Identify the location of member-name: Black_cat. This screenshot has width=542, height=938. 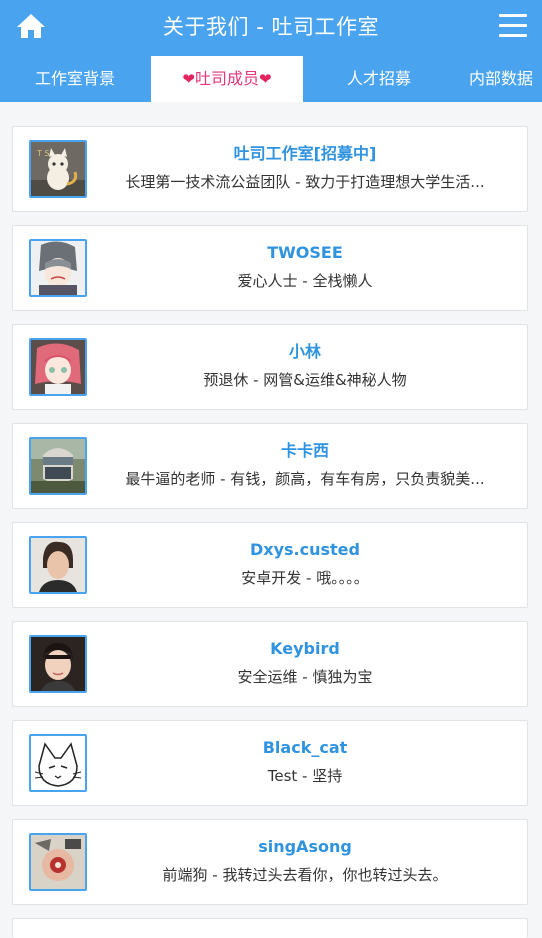
(305, 747).